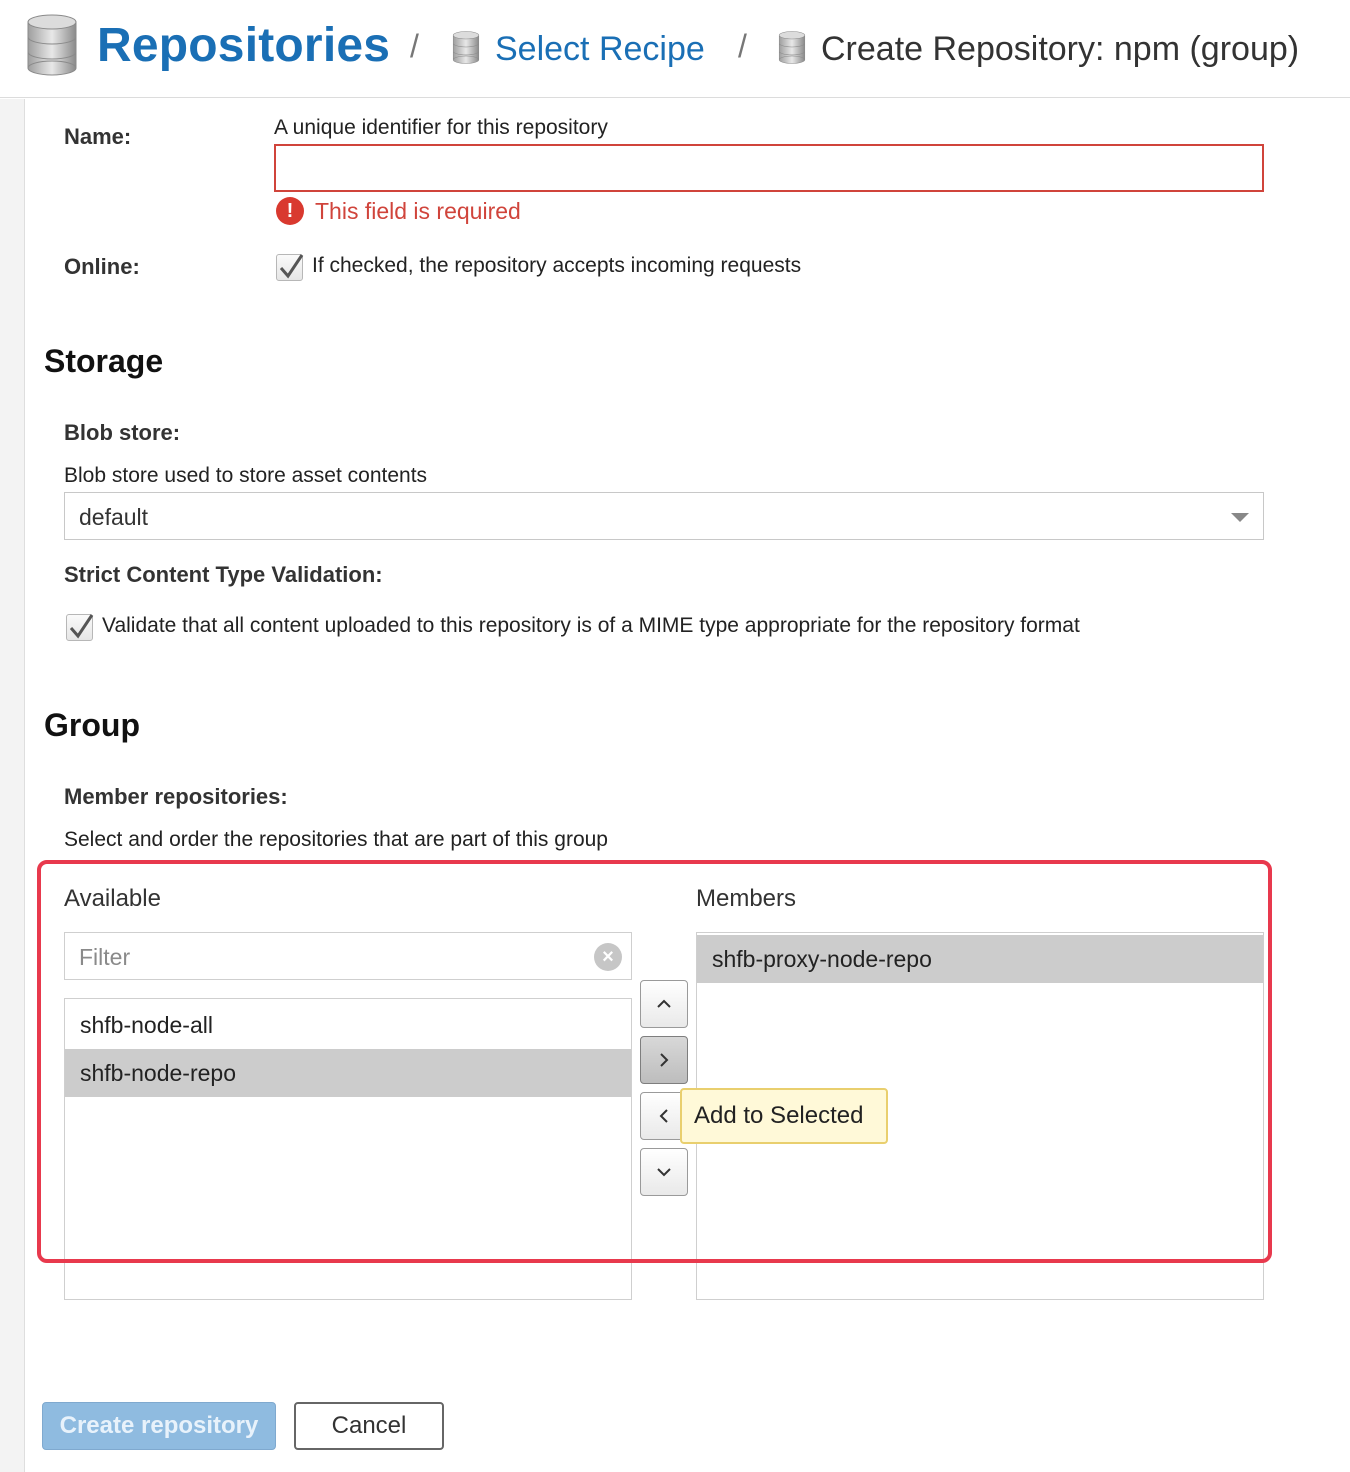  What do you see at coordinates (348, 956) in the screenshot?
I see `available-filter-input: Filter ×` at bounding box center [348, 956].